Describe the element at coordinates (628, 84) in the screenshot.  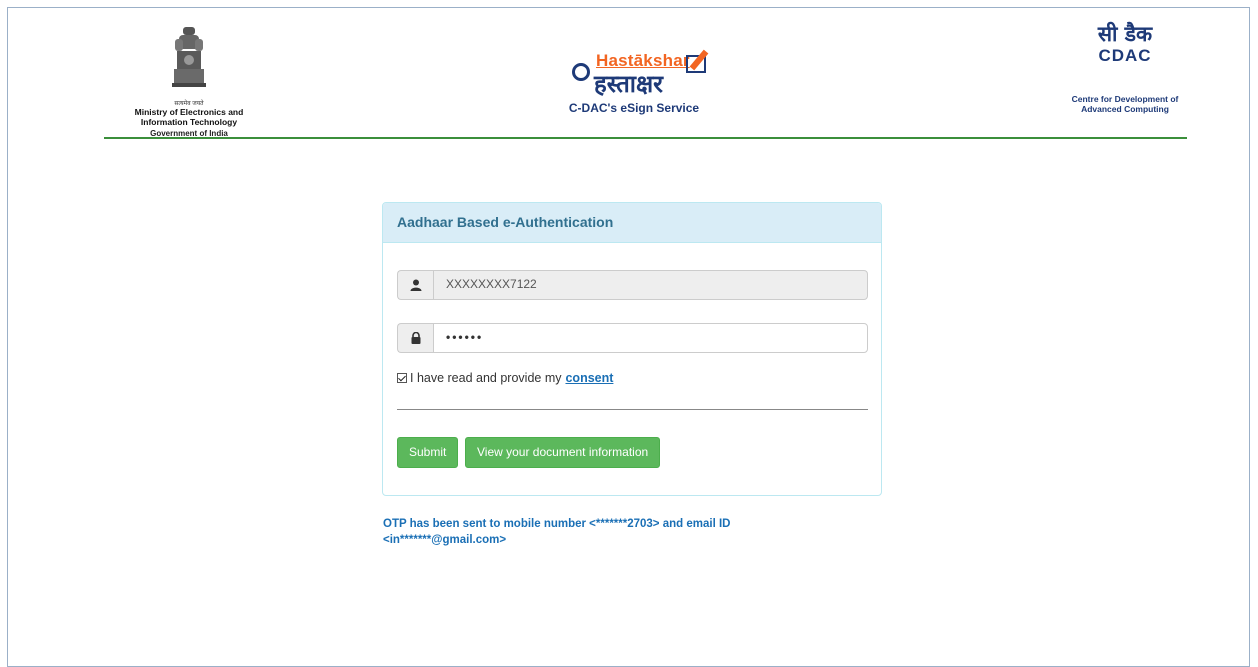
I see `hastakshar-hindi: हस्ताक्षर` at that location.